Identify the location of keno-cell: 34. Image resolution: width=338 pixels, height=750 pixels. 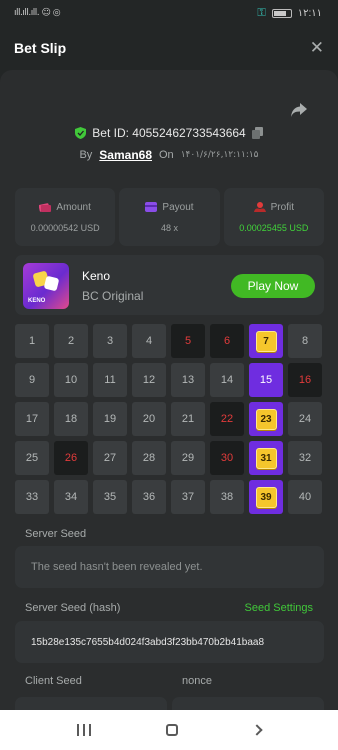
(71, 497).